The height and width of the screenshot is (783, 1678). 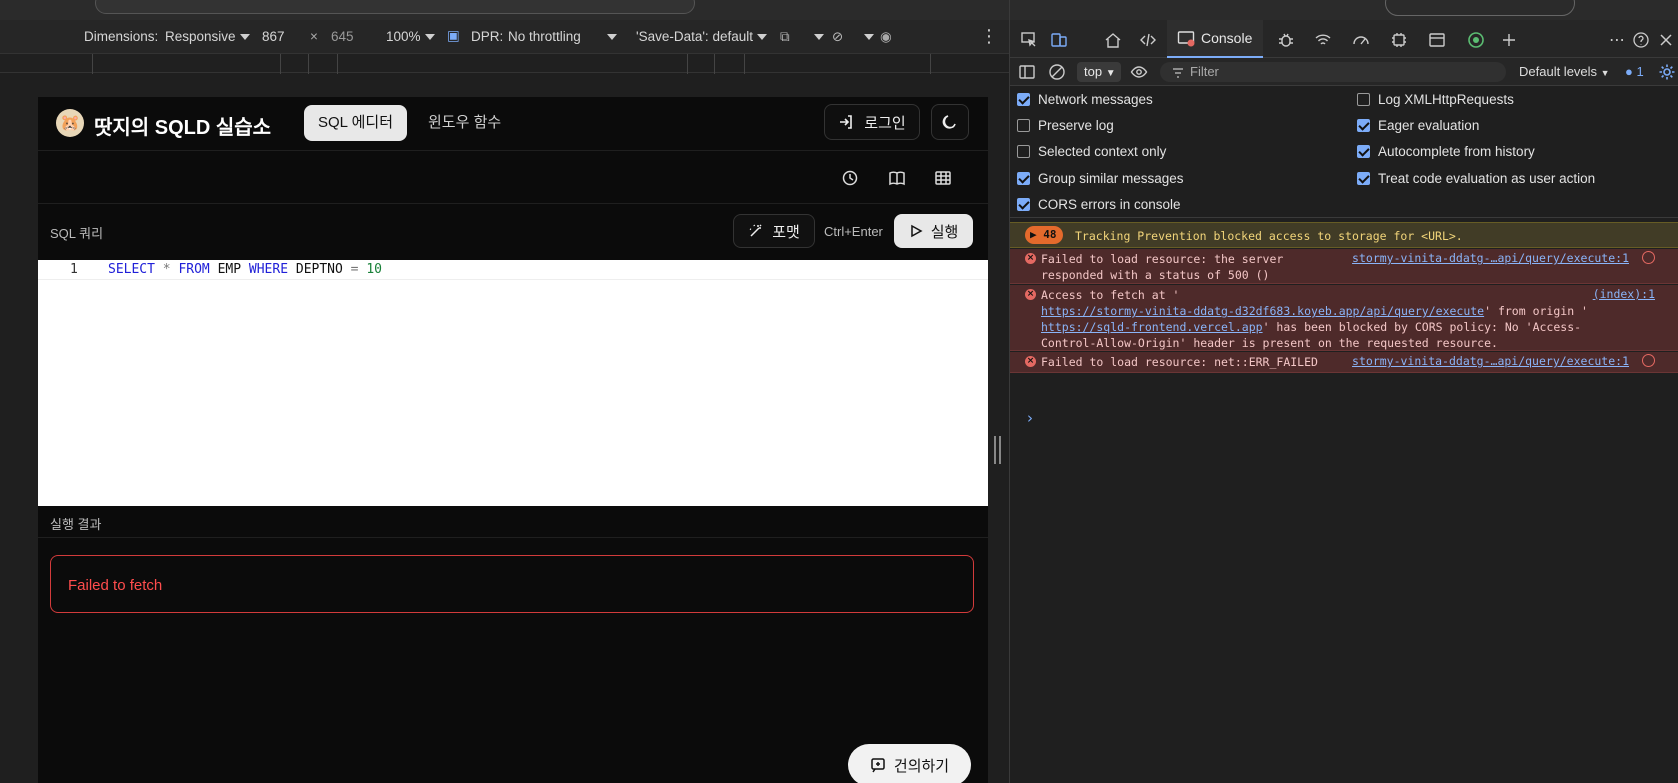 What do you see at coordinates (1029, 40) in the screenshot?
I see `inspect-icon` at bounding box center [1029, 40].